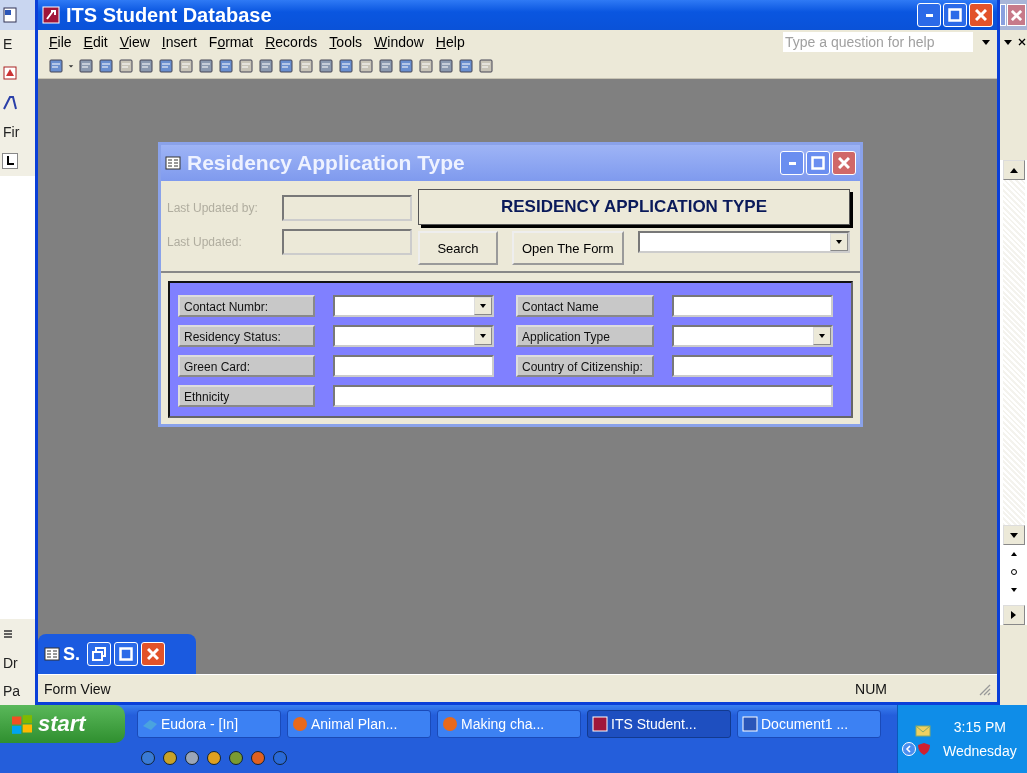  I want to click on menu-item: File, so click(60, 42).